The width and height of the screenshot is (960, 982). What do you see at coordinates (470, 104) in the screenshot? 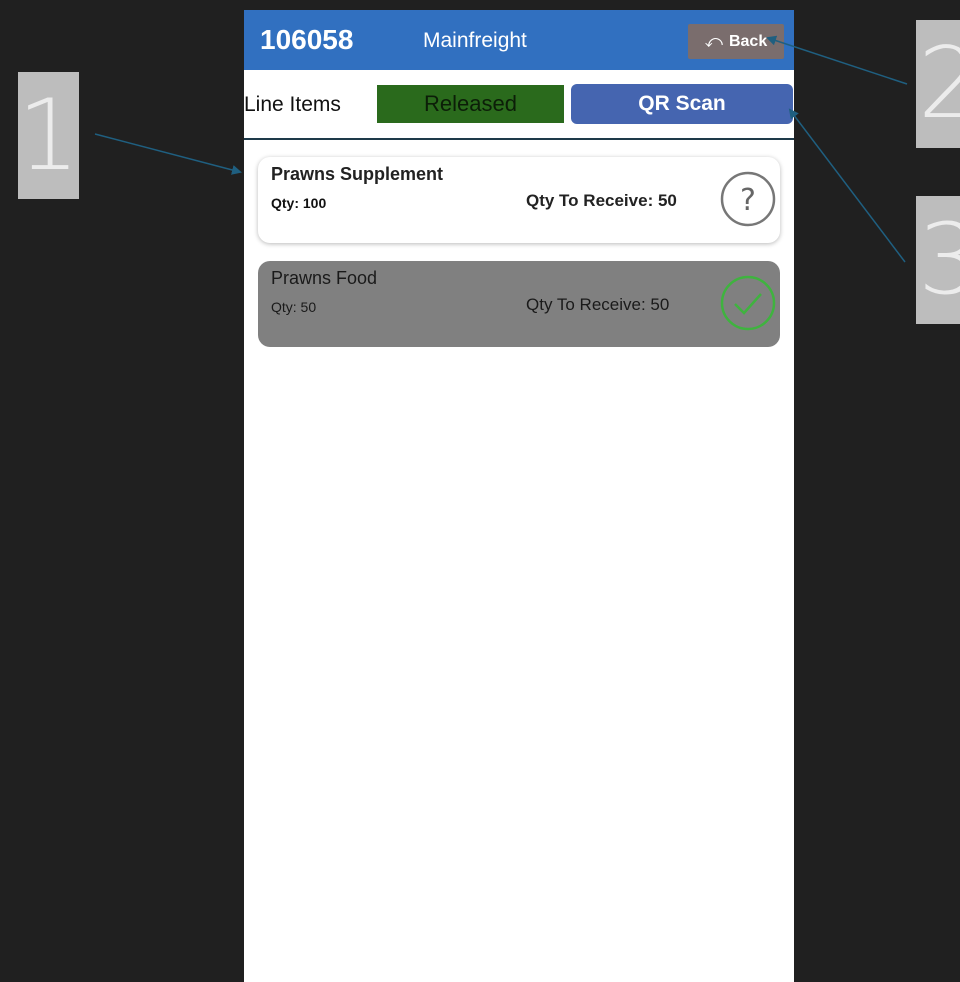
I see `status-badge: Released` at bounding box center [470, 104].